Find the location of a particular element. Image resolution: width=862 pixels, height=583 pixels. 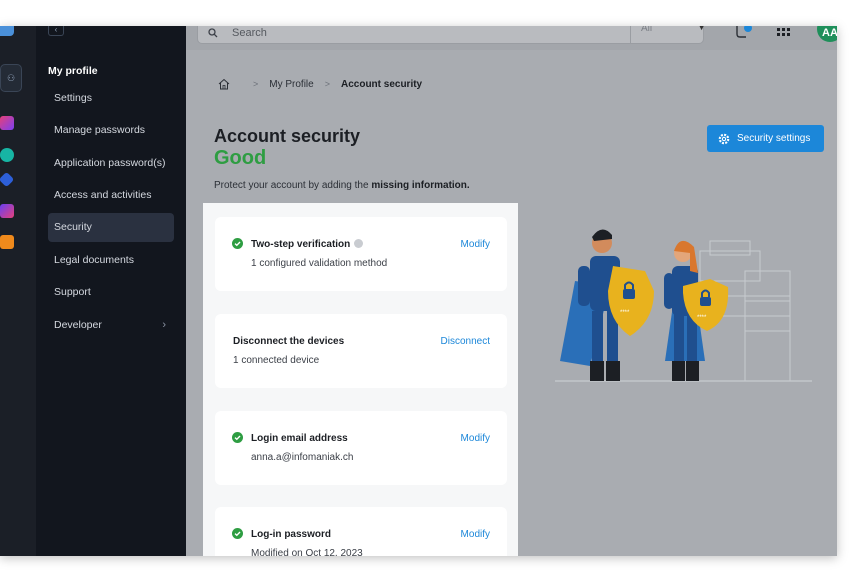

security-settings-label: Security settings is located at coordinates (774, 138).